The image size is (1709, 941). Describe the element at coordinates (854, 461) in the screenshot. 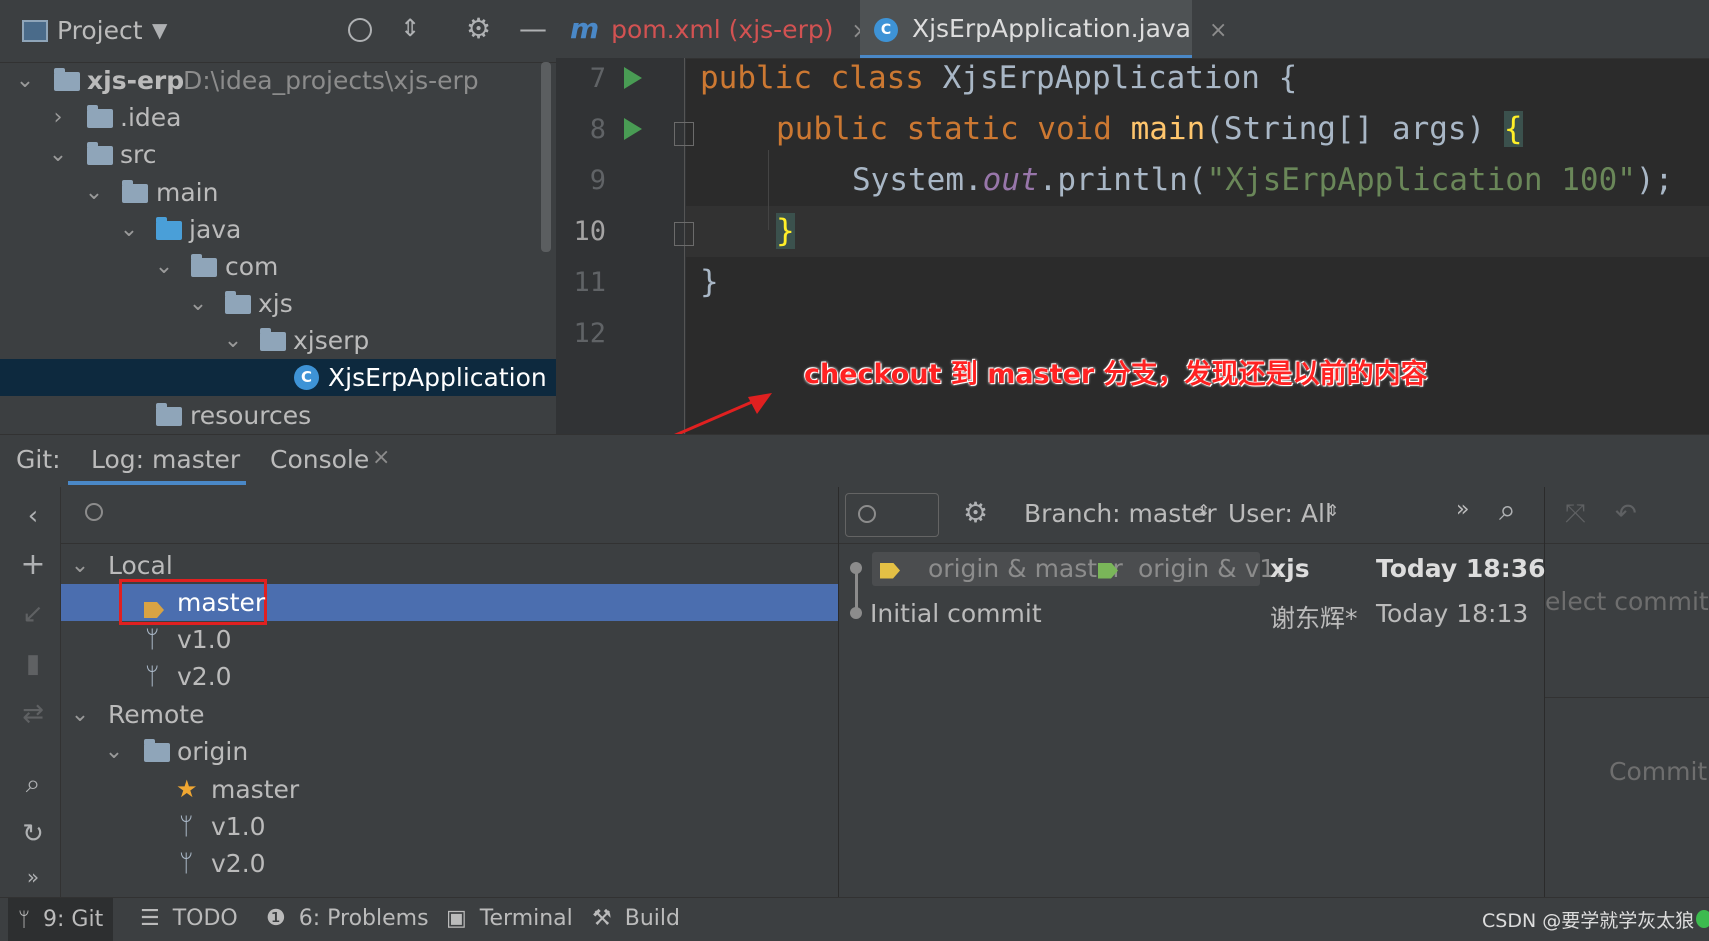

I see `git-tool-tabs: Git: Log: master Console ×` at that location.